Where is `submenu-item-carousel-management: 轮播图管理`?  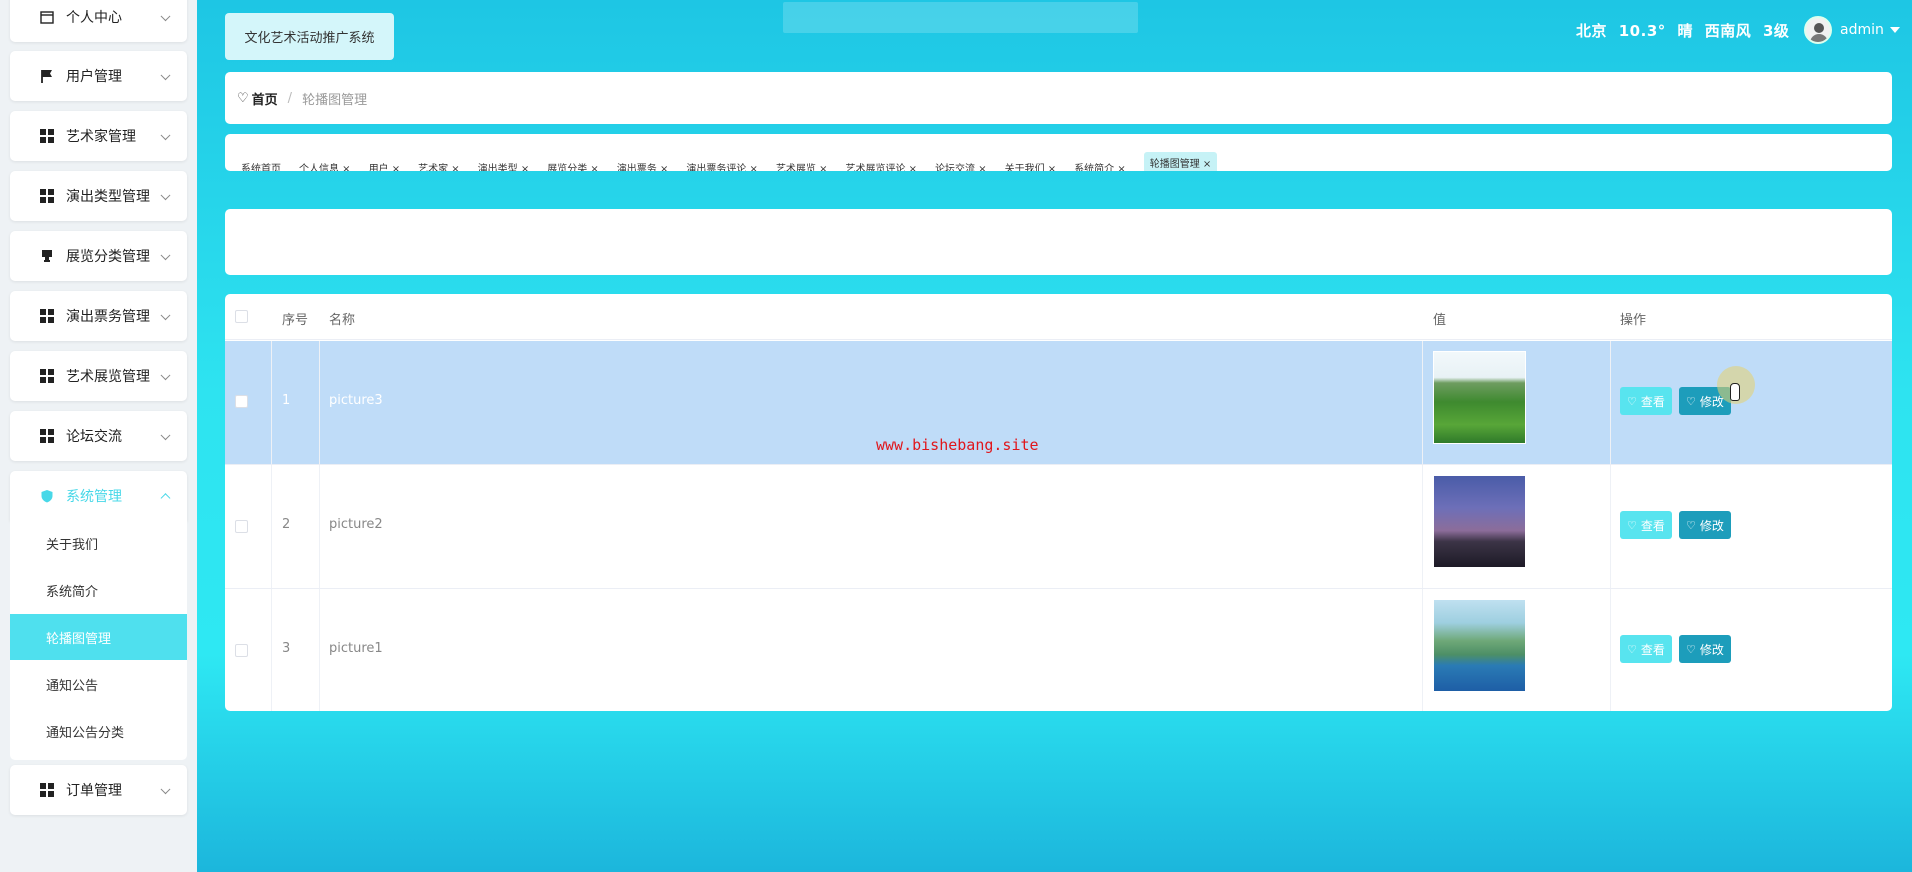 submenu-item-carousel-management: 轮播图管理 is located at coordinates (98, 637).